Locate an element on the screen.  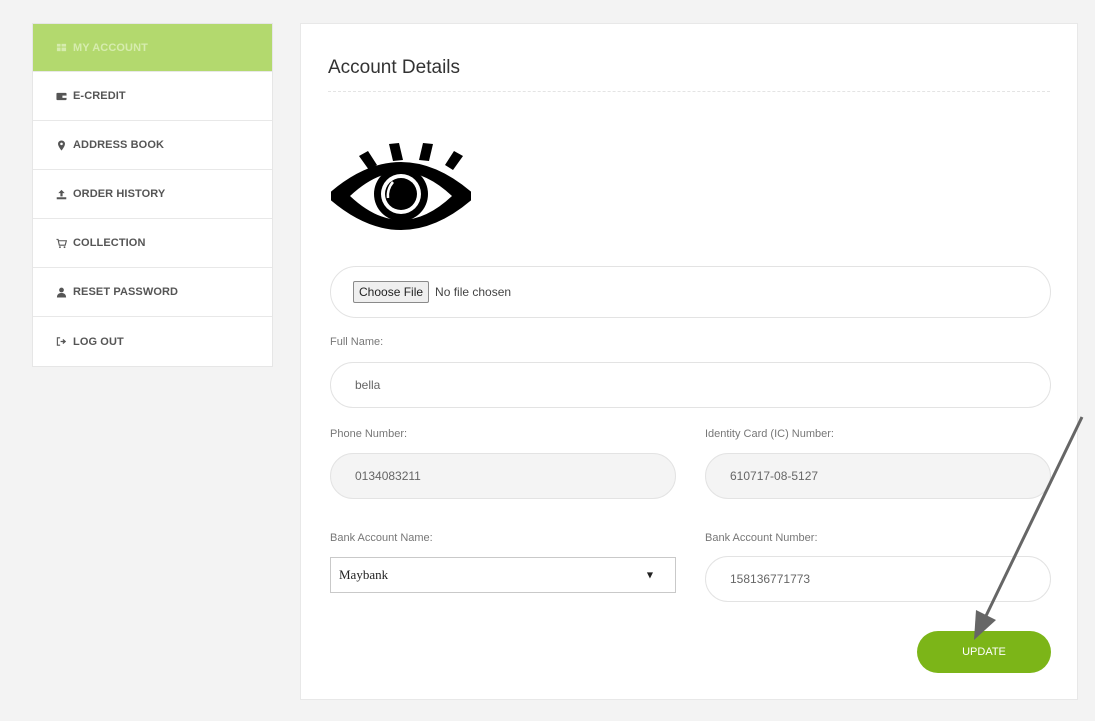
sidebar-item-order-history: ORDER HISTORY is located at coordinates (152, 194).